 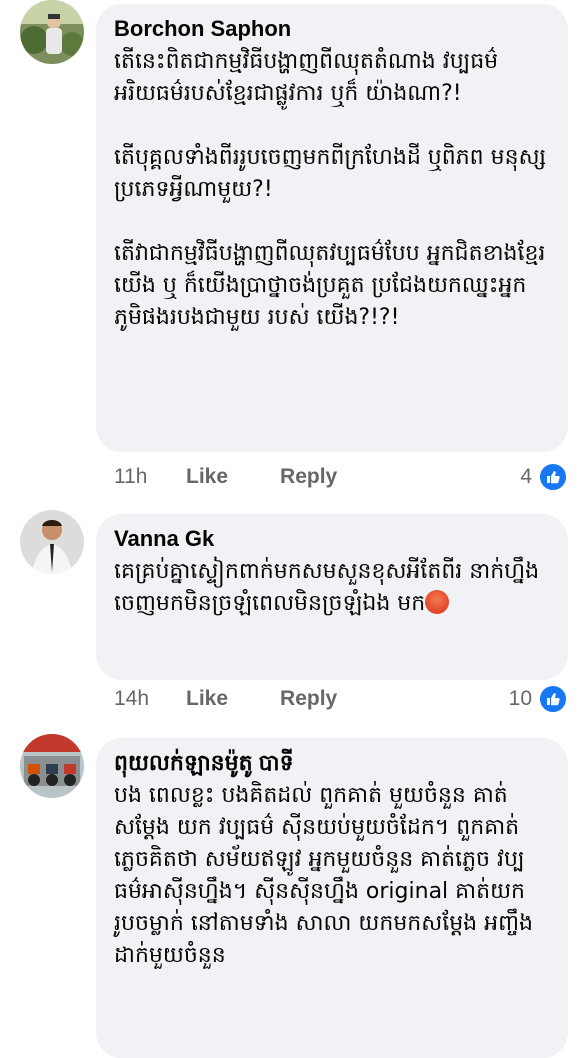 What do you see at coordinates (332, 539) in the screenshot?
I see `comment-author: Vanna Gk` at bounding box center [332, 539].